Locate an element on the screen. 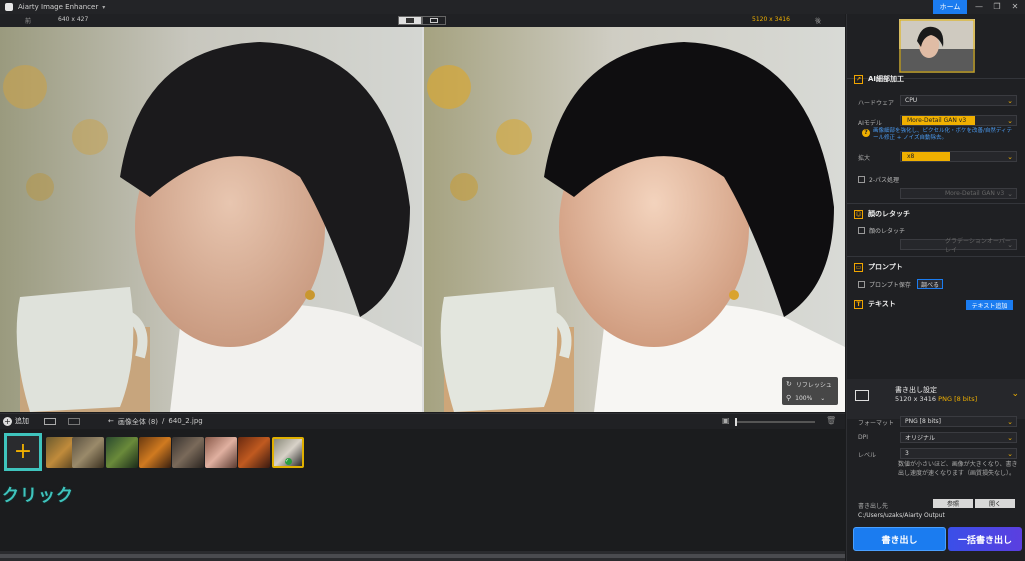  title-bar: Aiarty Image Enhancer ▾ ホーム — ❐ ✕ is located at coordinates (512, 7).